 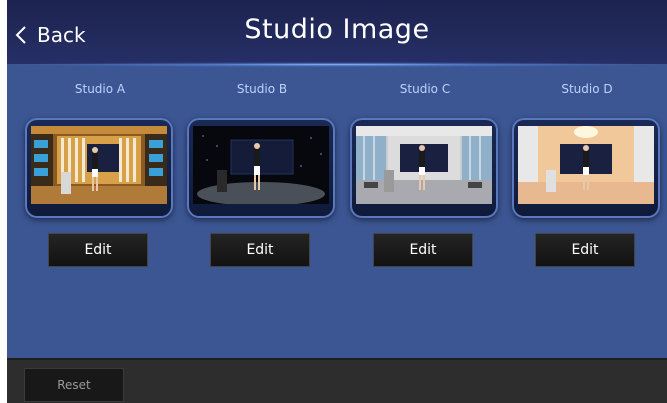 I want to click on studio-thumbnail-c, so click(x=424, y=168).